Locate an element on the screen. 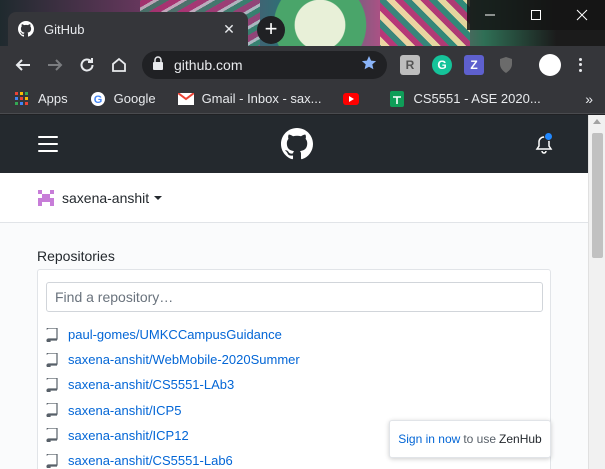 This screenshot has height=469, width=605. browser-title-bar: GitHub ✕ + is located at coordinates (302, 23).